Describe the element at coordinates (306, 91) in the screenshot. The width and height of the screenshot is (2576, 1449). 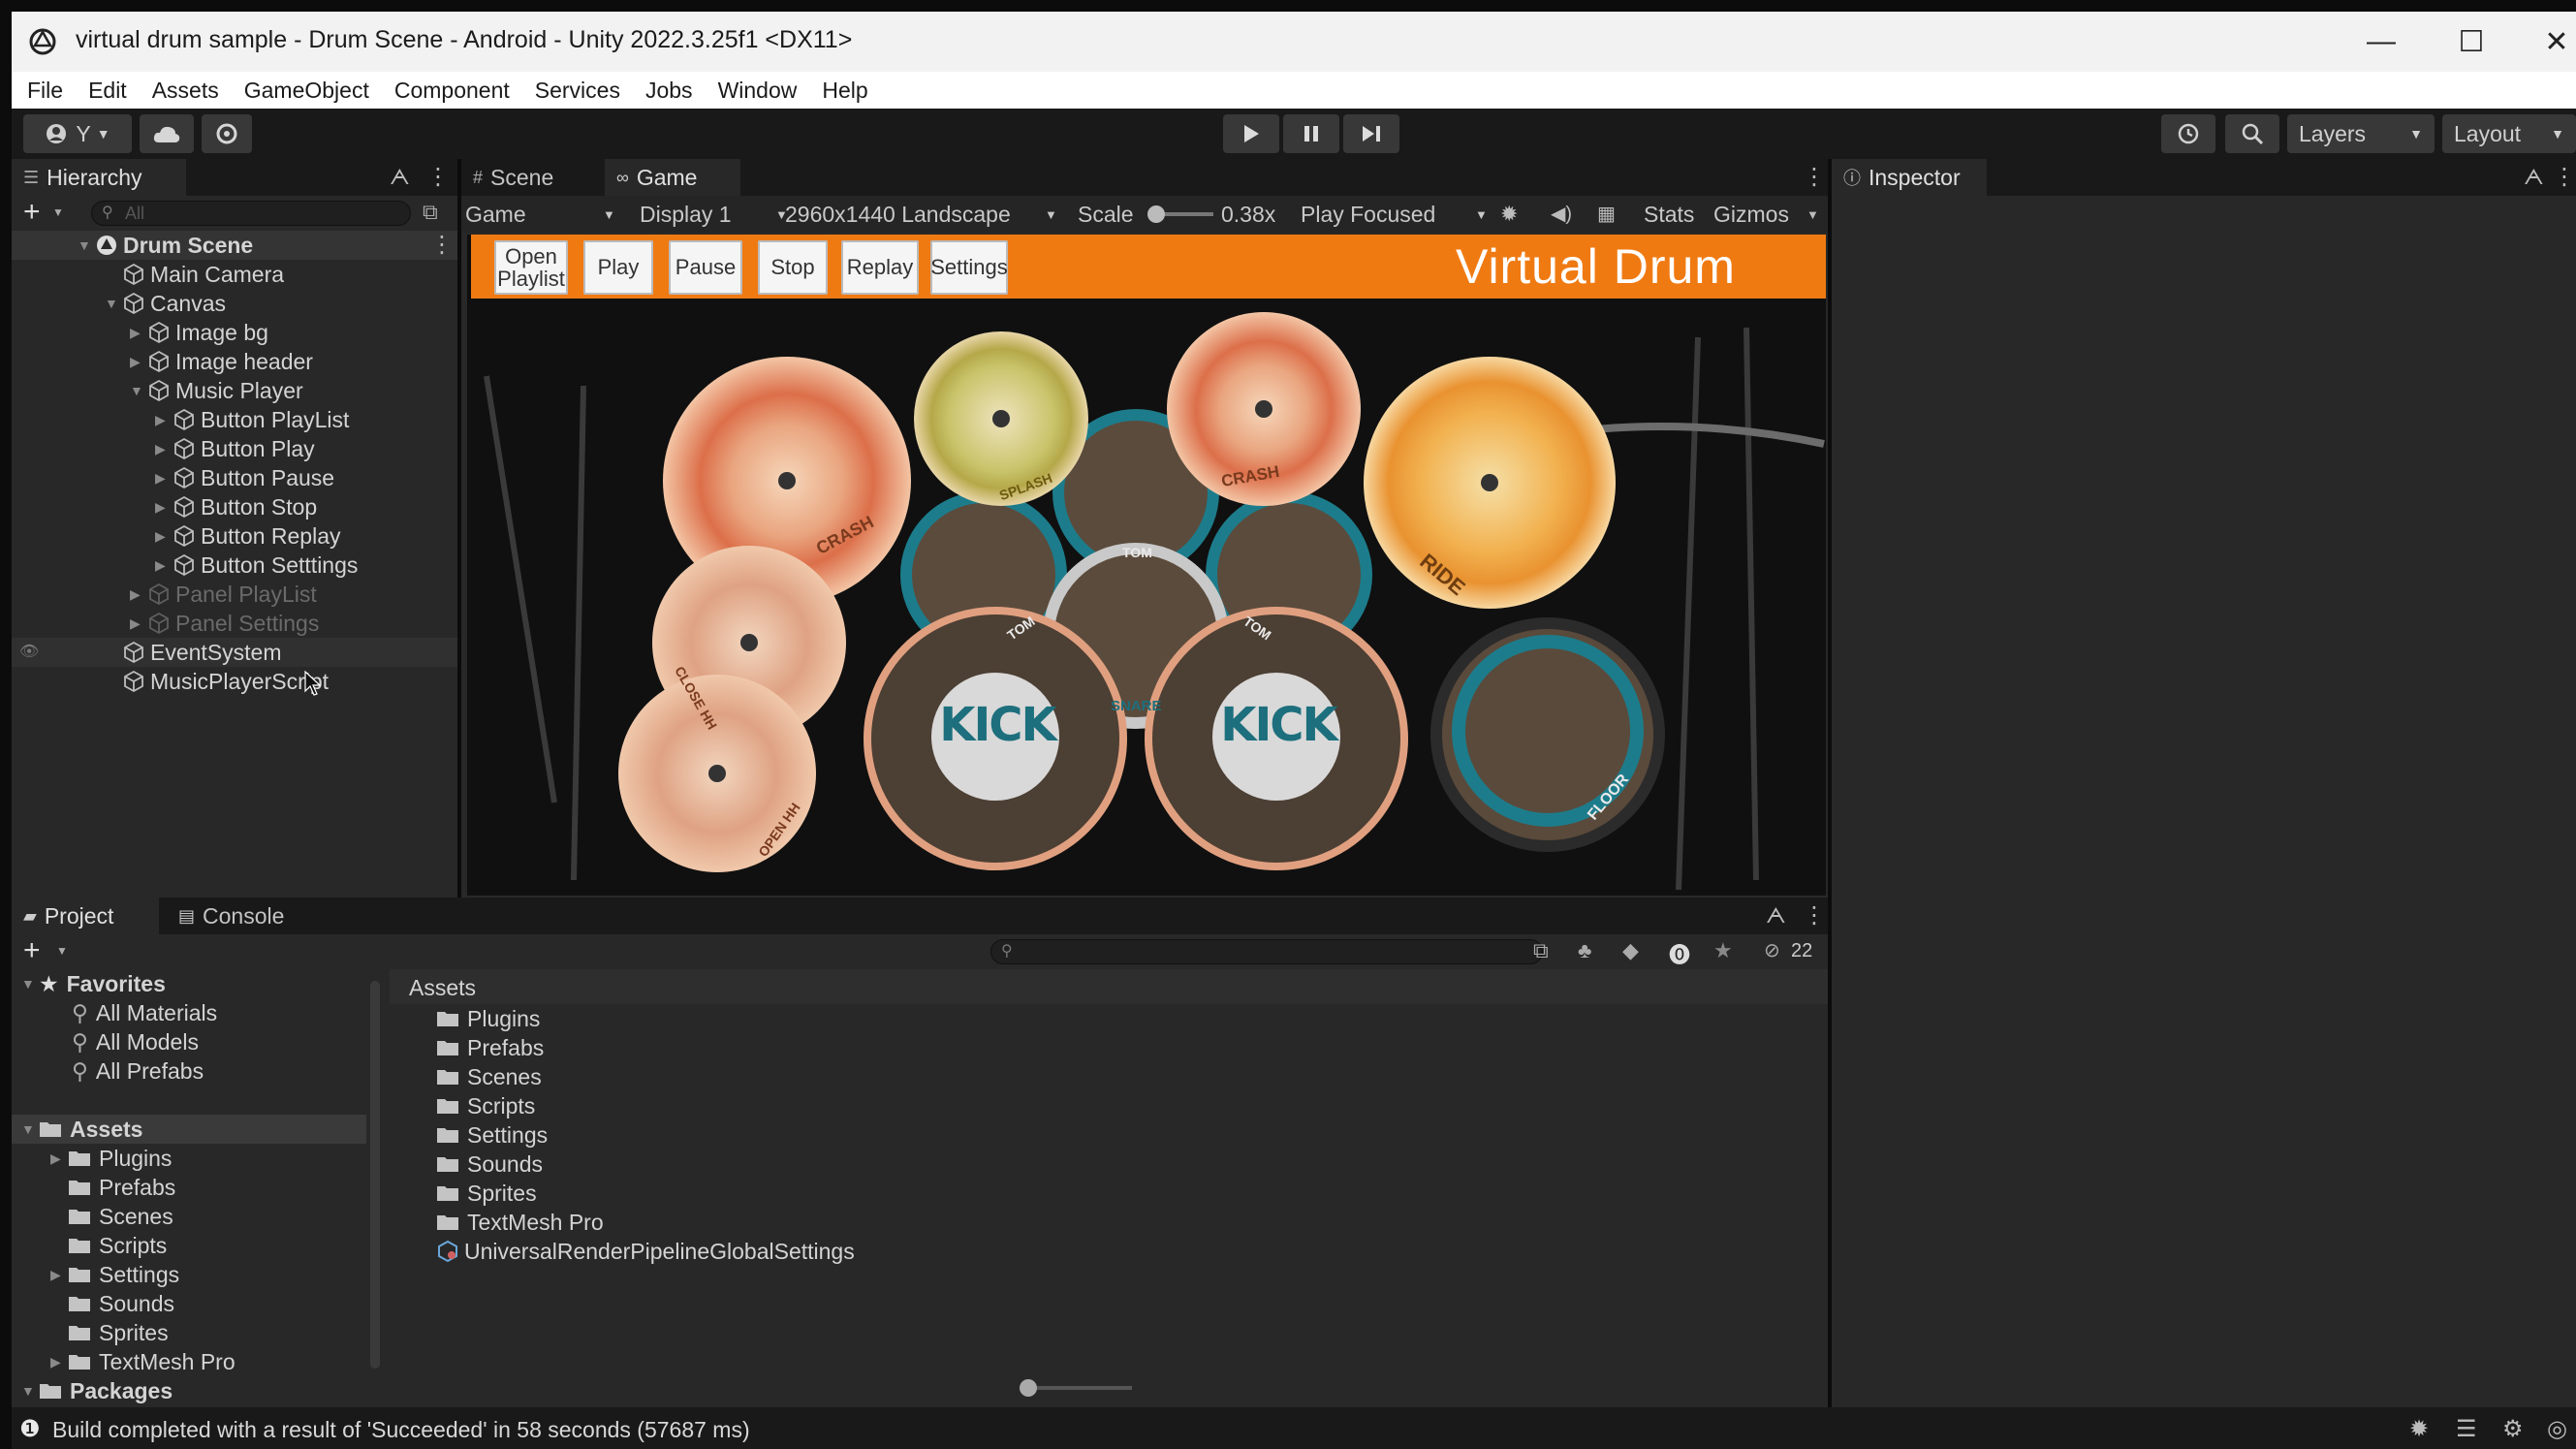
I see `menu-gameobject: GameObject` at that location.